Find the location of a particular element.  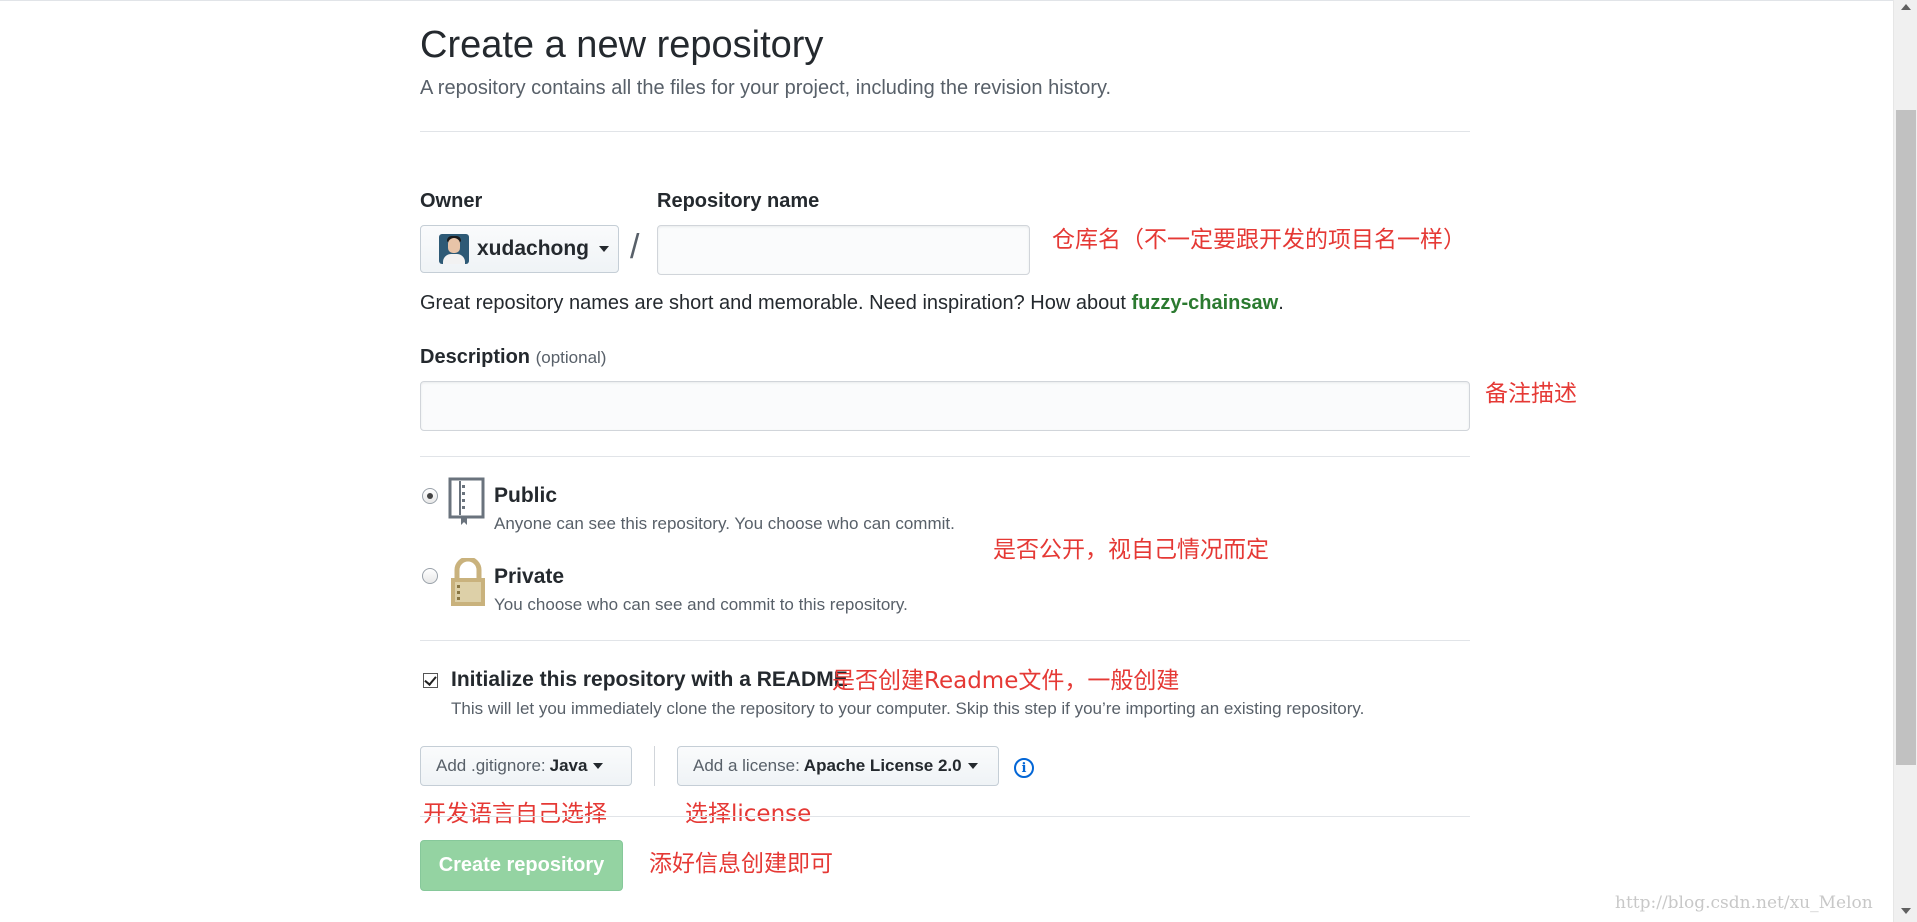

private-radio is located at coordinates (430, 576).